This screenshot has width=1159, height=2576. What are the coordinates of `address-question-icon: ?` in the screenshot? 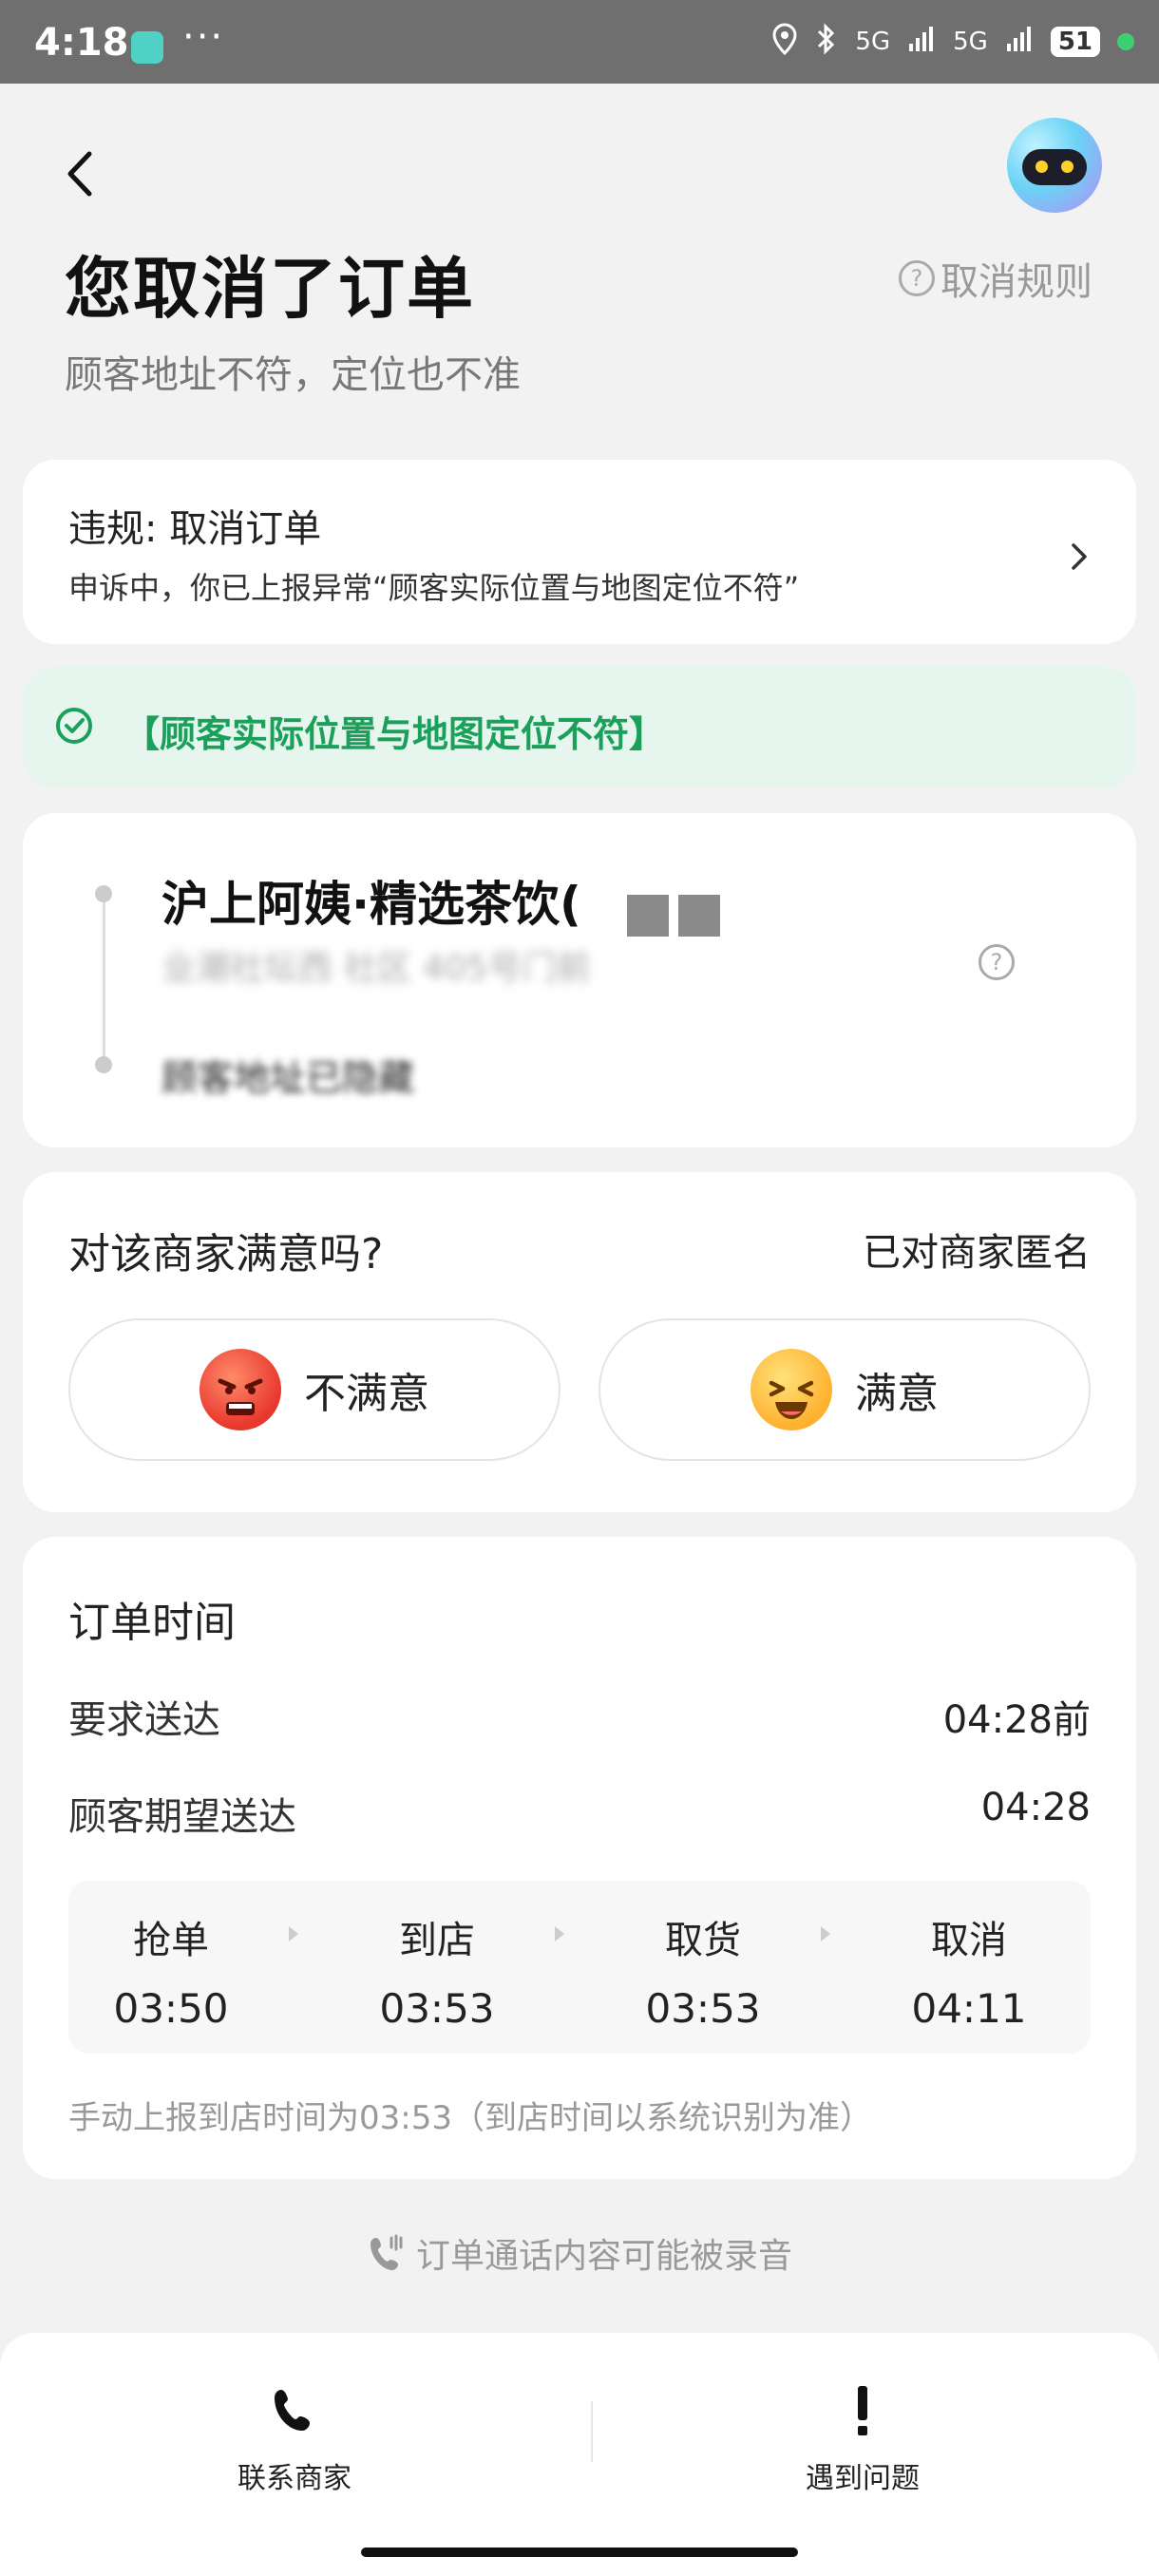 It's located at (996, 962).